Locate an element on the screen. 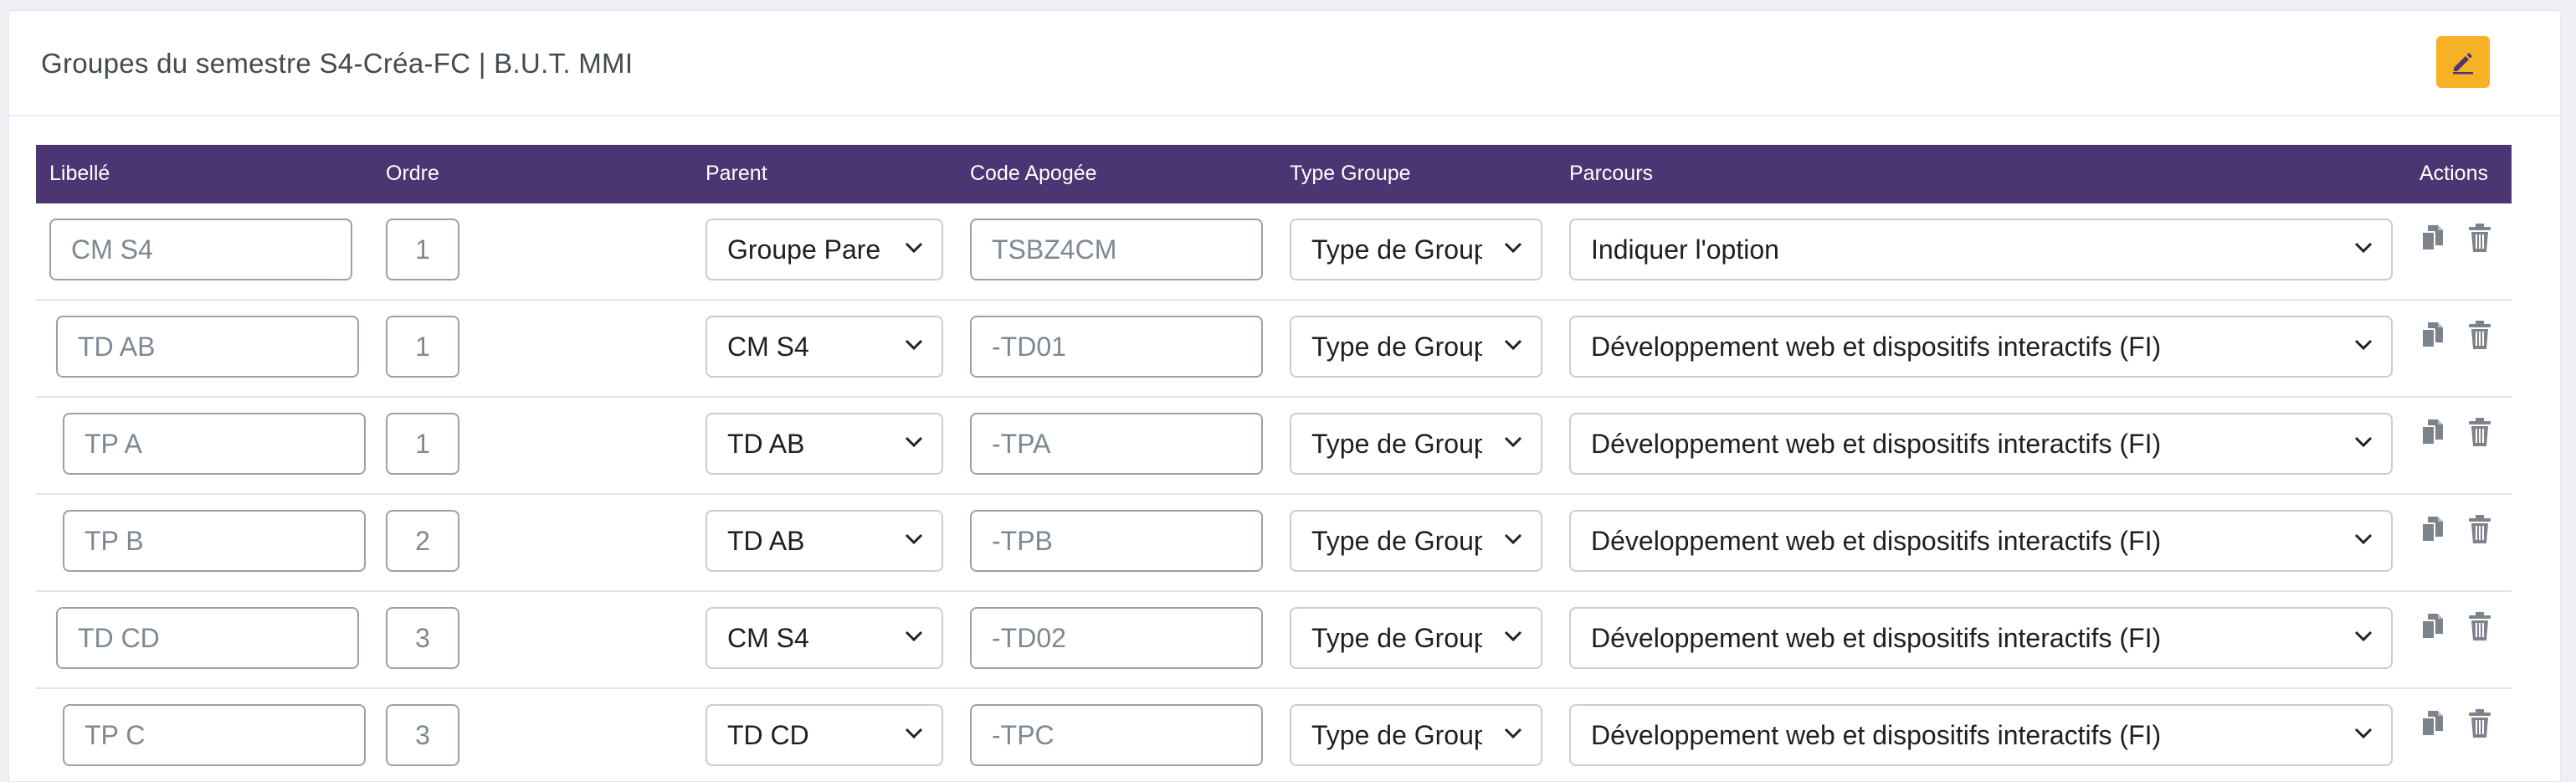  ordre-input: 2 is located at coordinates (422, 541).